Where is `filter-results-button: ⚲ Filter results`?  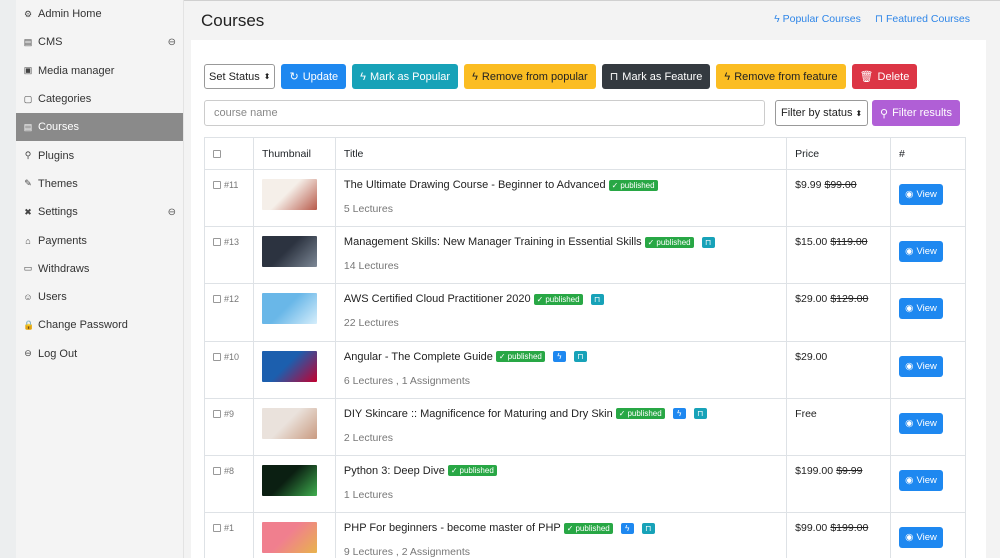 filter-results-button: ⚲ Filter results is located at coordinates (916, 113).